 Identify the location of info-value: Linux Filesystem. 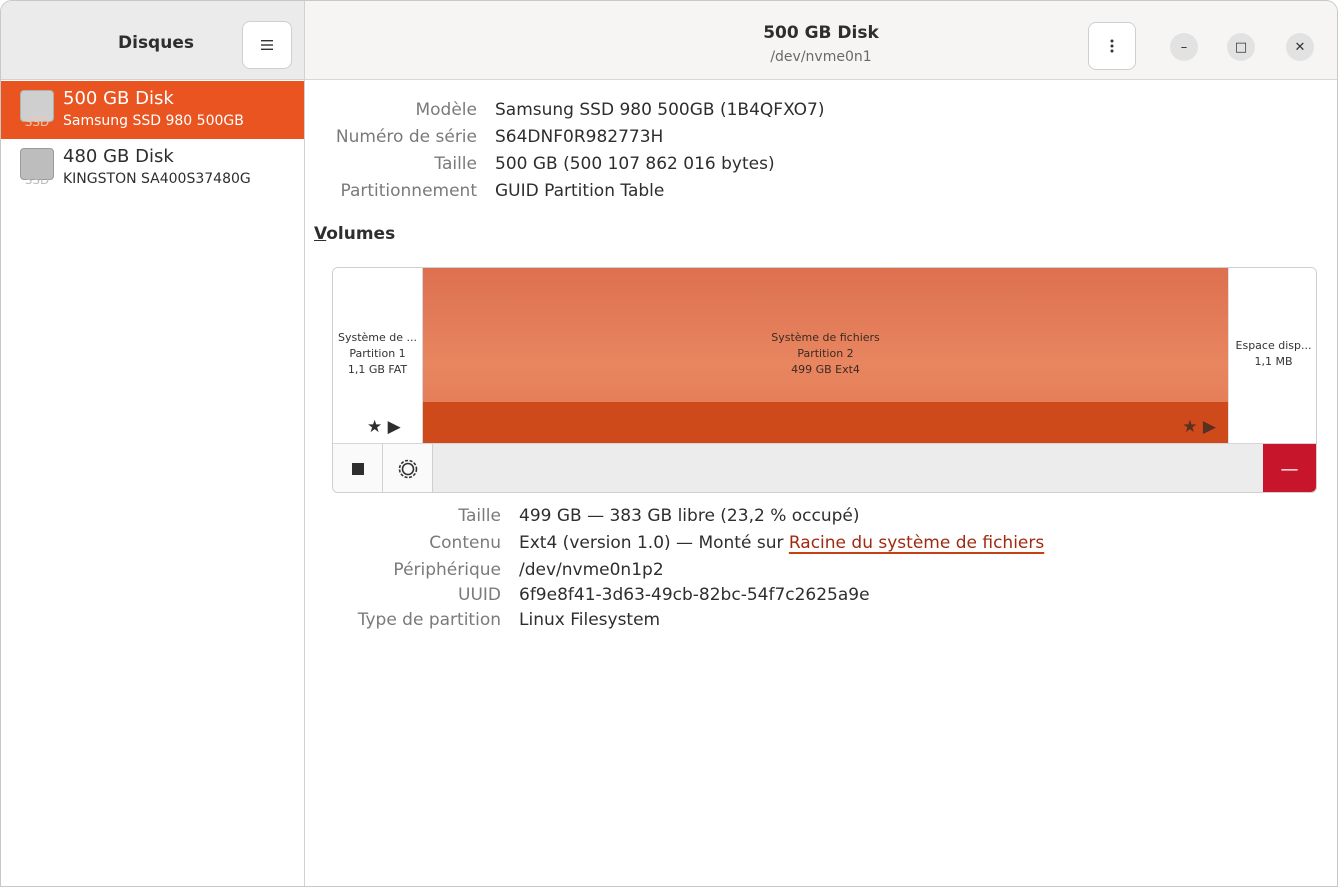
(590, 620).